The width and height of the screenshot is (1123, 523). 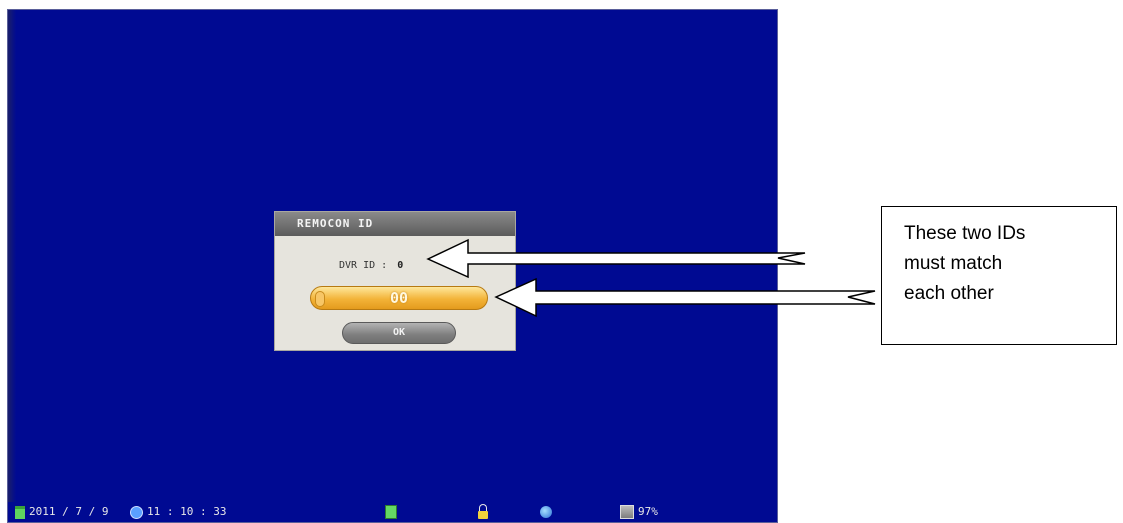 I want to click on callout-note: These two IDs must match each other, so click(x=999, y=275).